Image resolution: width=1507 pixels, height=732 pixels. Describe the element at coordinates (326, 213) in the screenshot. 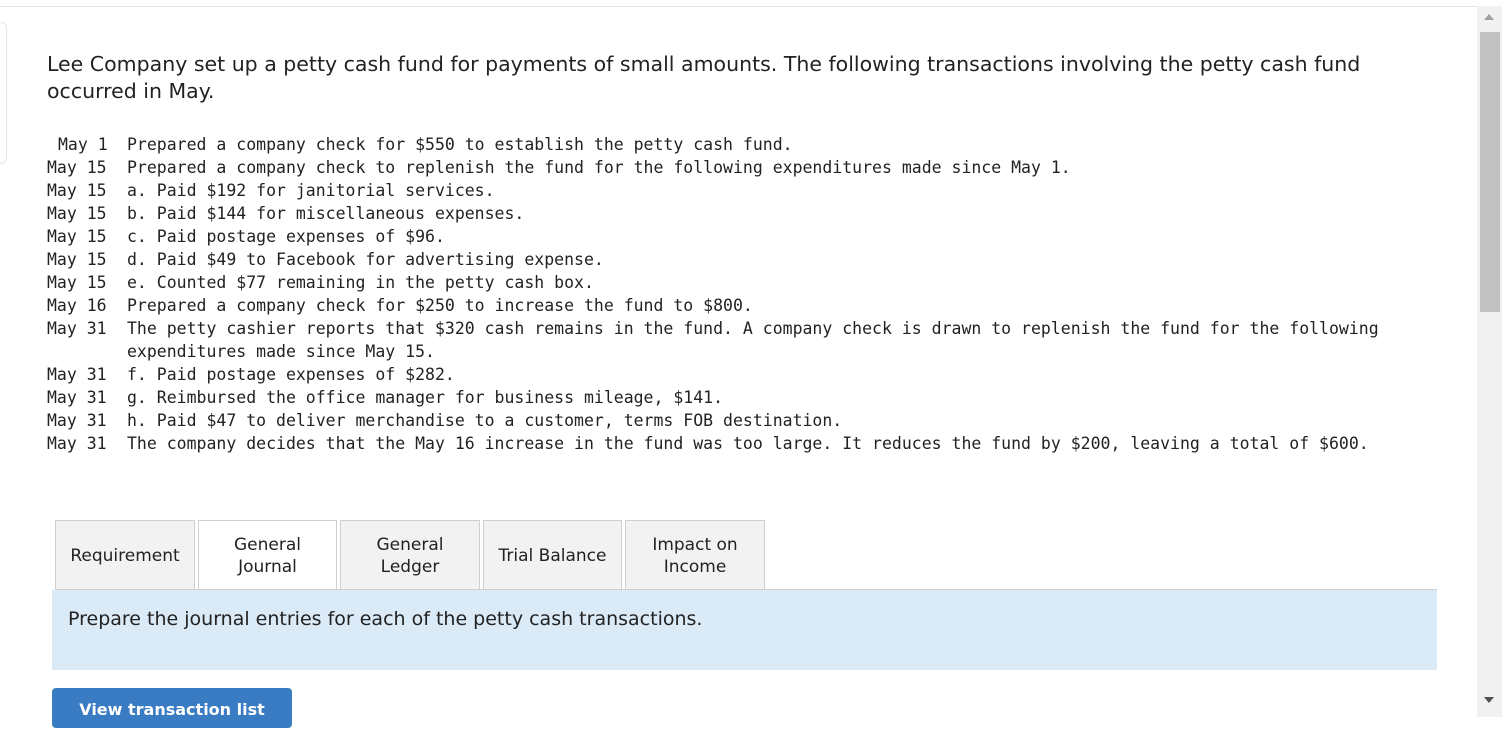

I see `transaction-text: b. Paid $144 for miscellaneous expenses.` at that location.